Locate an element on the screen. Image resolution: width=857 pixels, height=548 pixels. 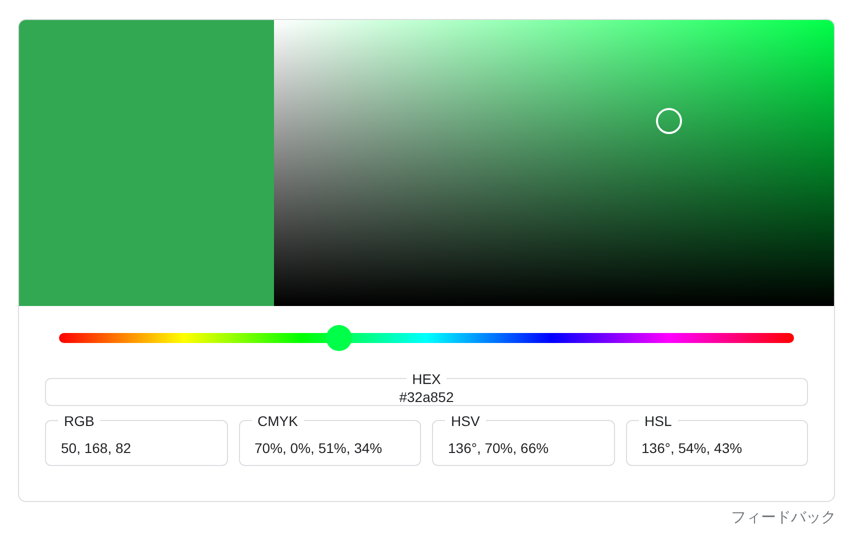
field-value: 136°, 54%, 43% is located at coordinates (692, 448).